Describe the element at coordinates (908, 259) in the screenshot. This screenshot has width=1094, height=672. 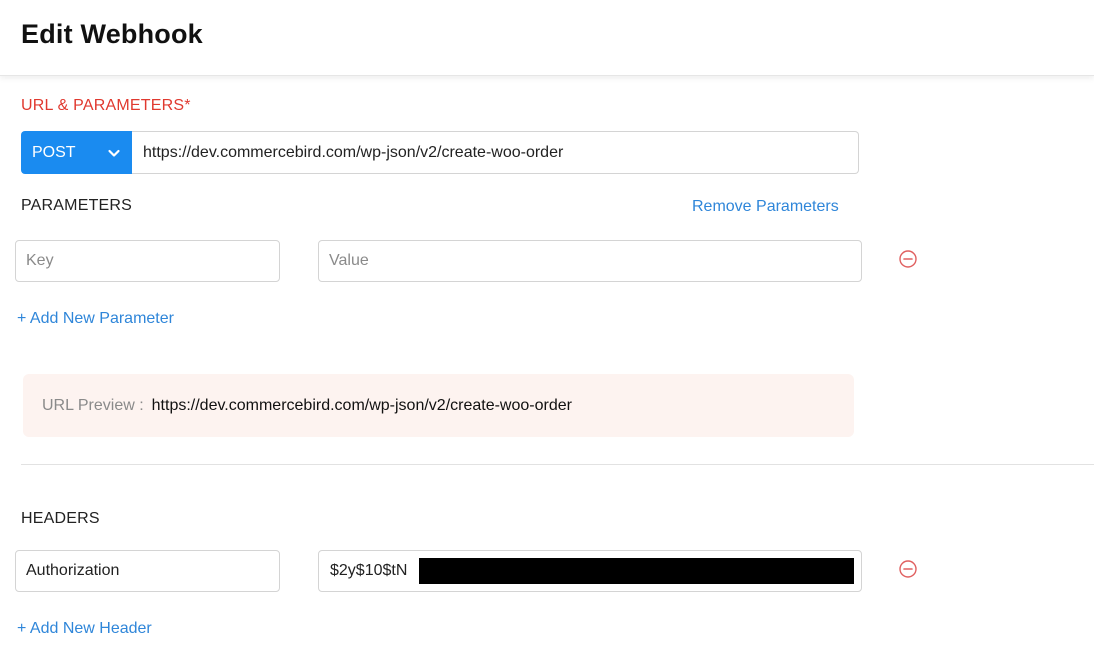
I see `remove-parameter-icon` at that location.